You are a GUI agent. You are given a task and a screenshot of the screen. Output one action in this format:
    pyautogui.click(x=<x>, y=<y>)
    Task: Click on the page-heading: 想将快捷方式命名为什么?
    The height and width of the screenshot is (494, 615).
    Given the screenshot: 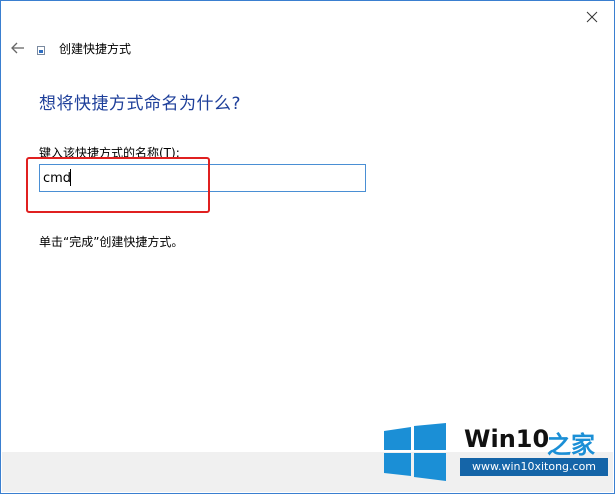 What is the action you would take?
    pyautogui.click(x=140, y=104)
    